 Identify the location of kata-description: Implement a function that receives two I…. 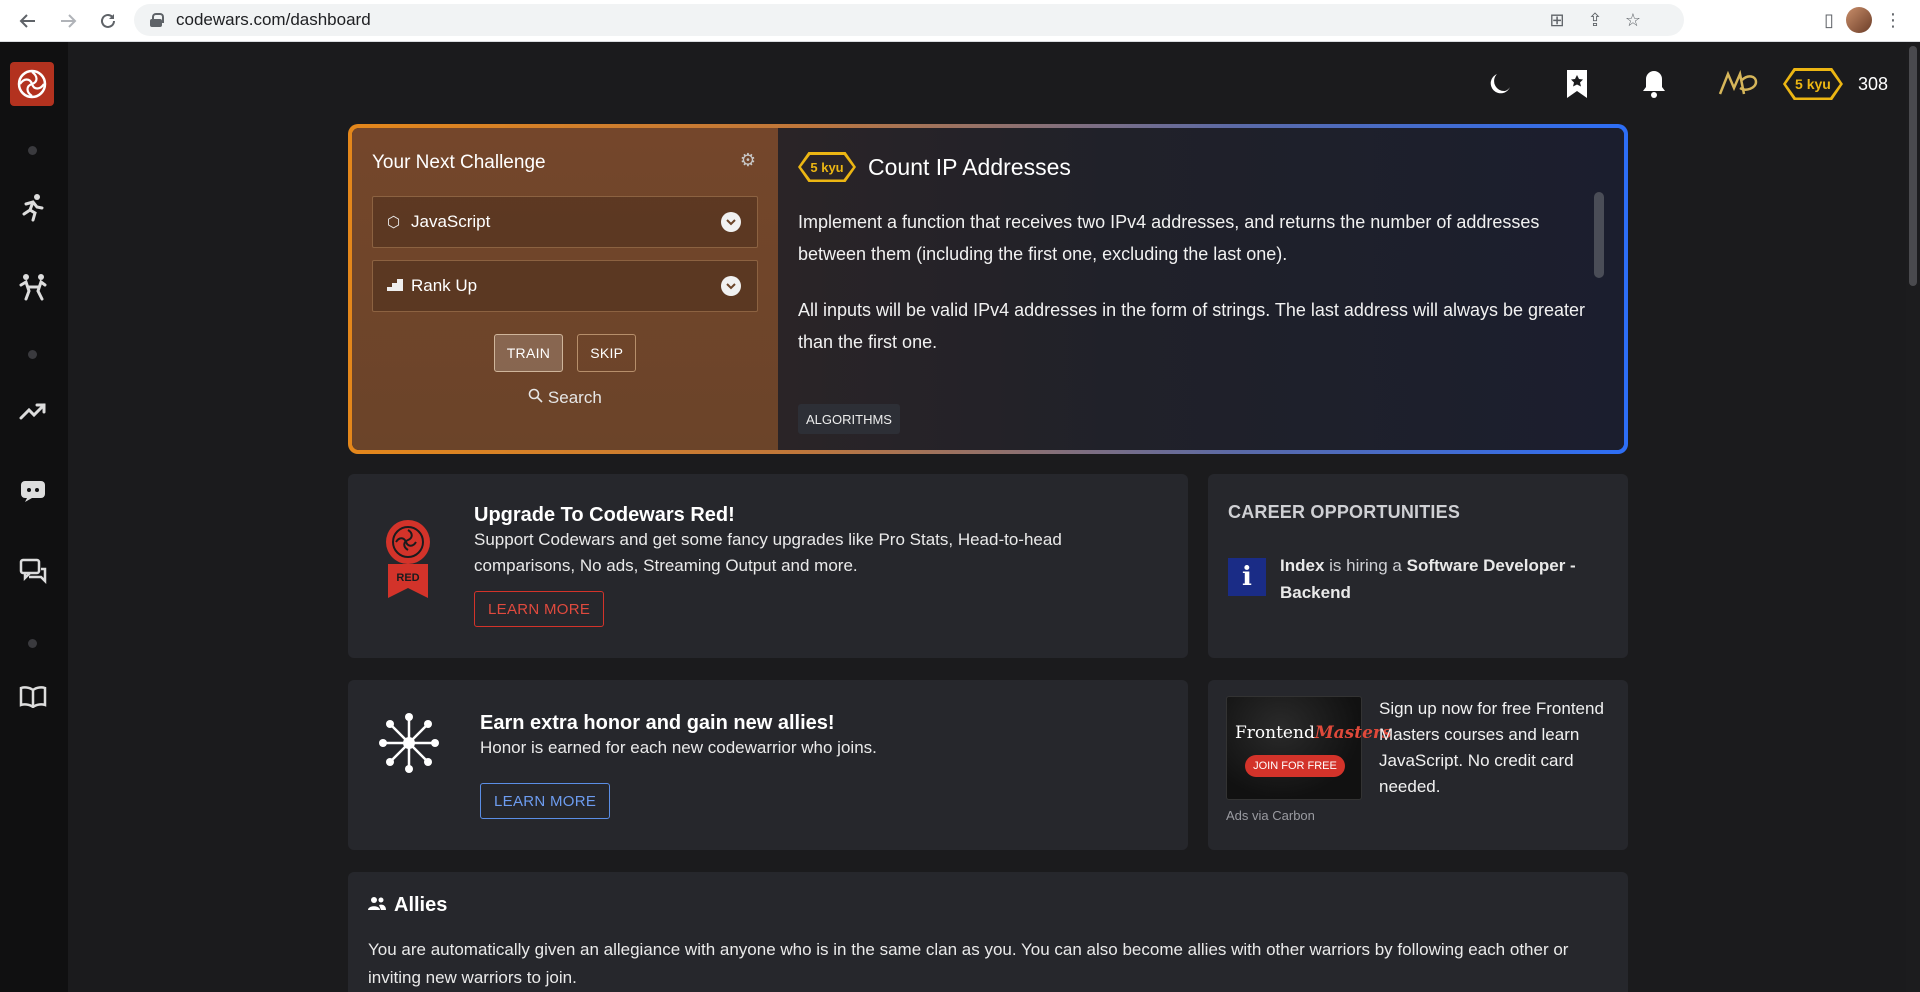
(1193, 282).